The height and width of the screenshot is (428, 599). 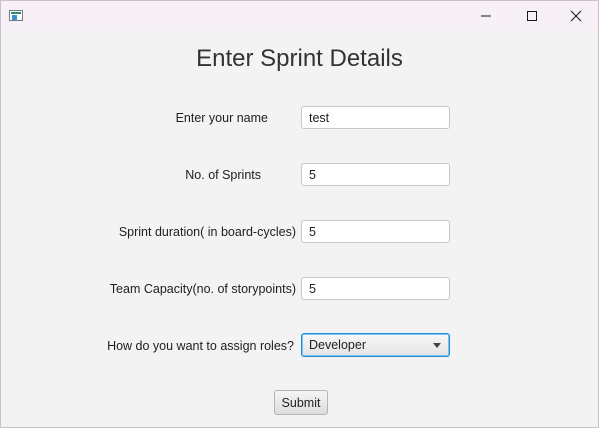 What do you see at coordinates (437, 345) in the screenshot?
I see `chevron-down-icon` at bounding box center [437, 345].